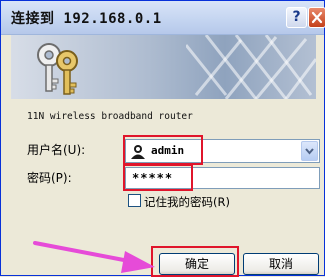  Describe the element at coordinates (110, 116) in the screenshot. I see `router-name: 11N wireless broadband router` at that location.